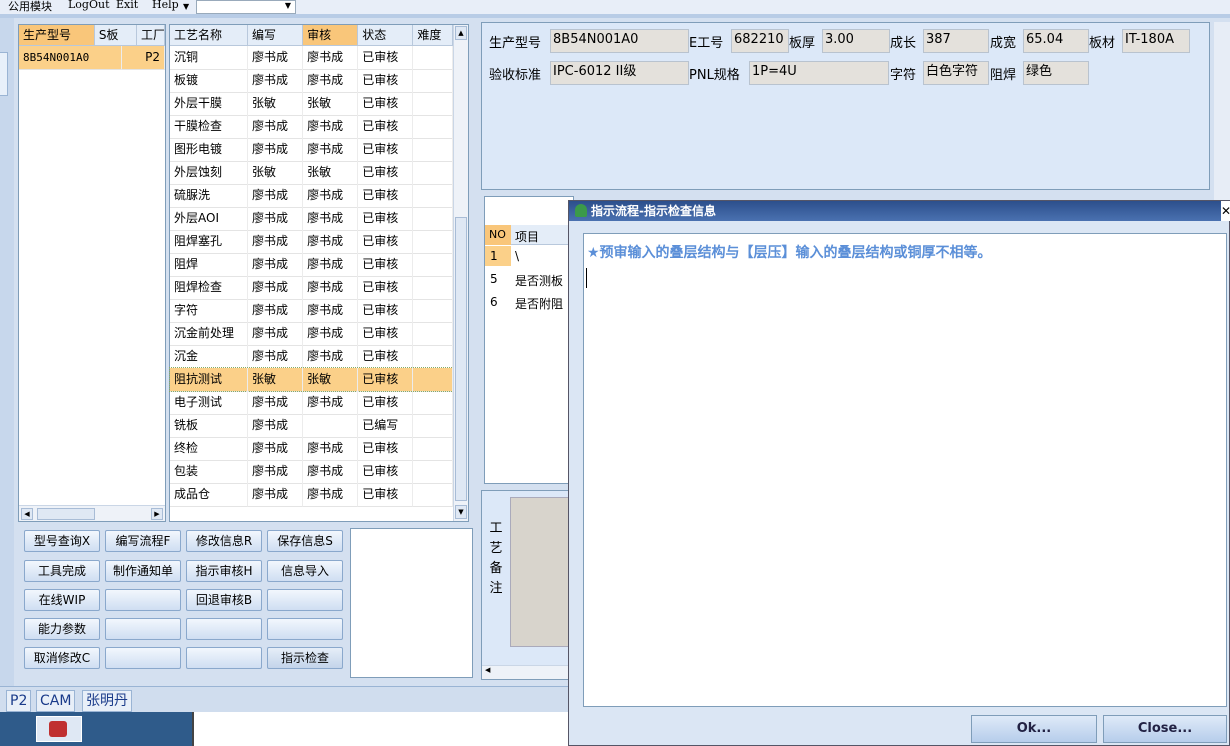  I want to click on table-row: 沉金 廖书成 廖书成 已审核, so click(311, 357).